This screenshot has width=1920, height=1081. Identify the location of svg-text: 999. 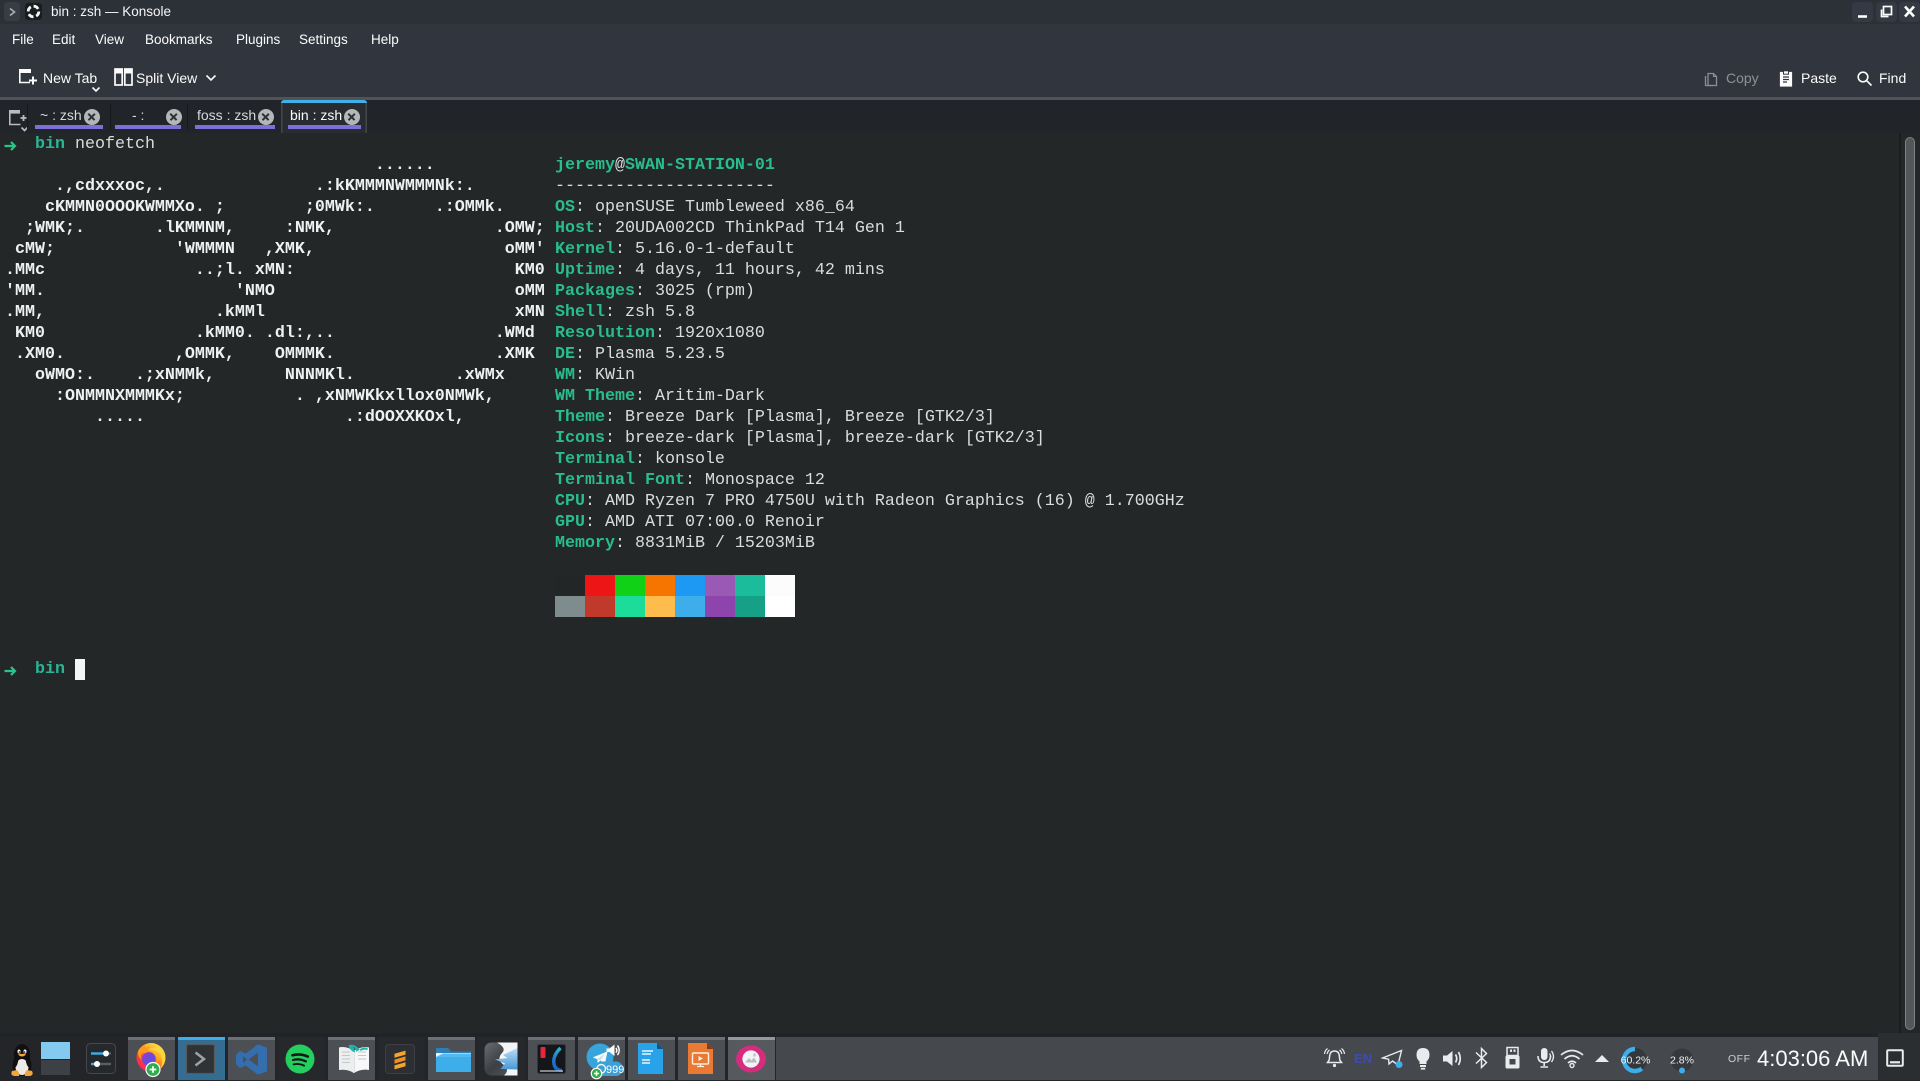
(615, 1070).